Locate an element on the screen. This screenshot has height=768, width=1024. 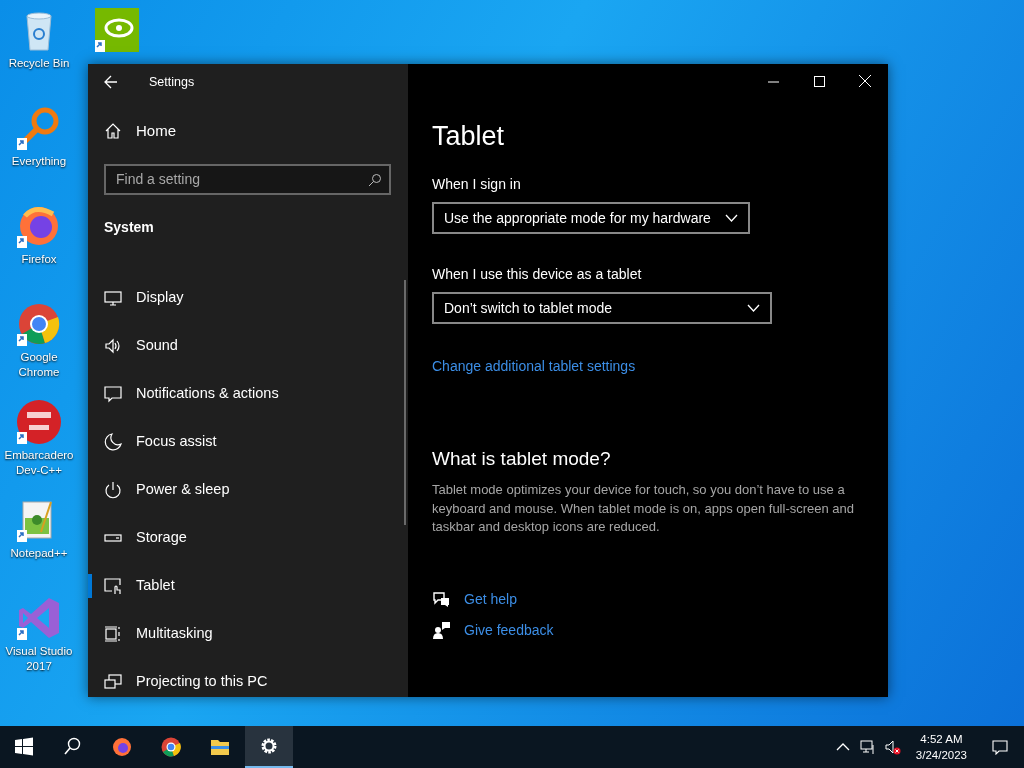
home-link: Home is located at coordinates (256, 131).